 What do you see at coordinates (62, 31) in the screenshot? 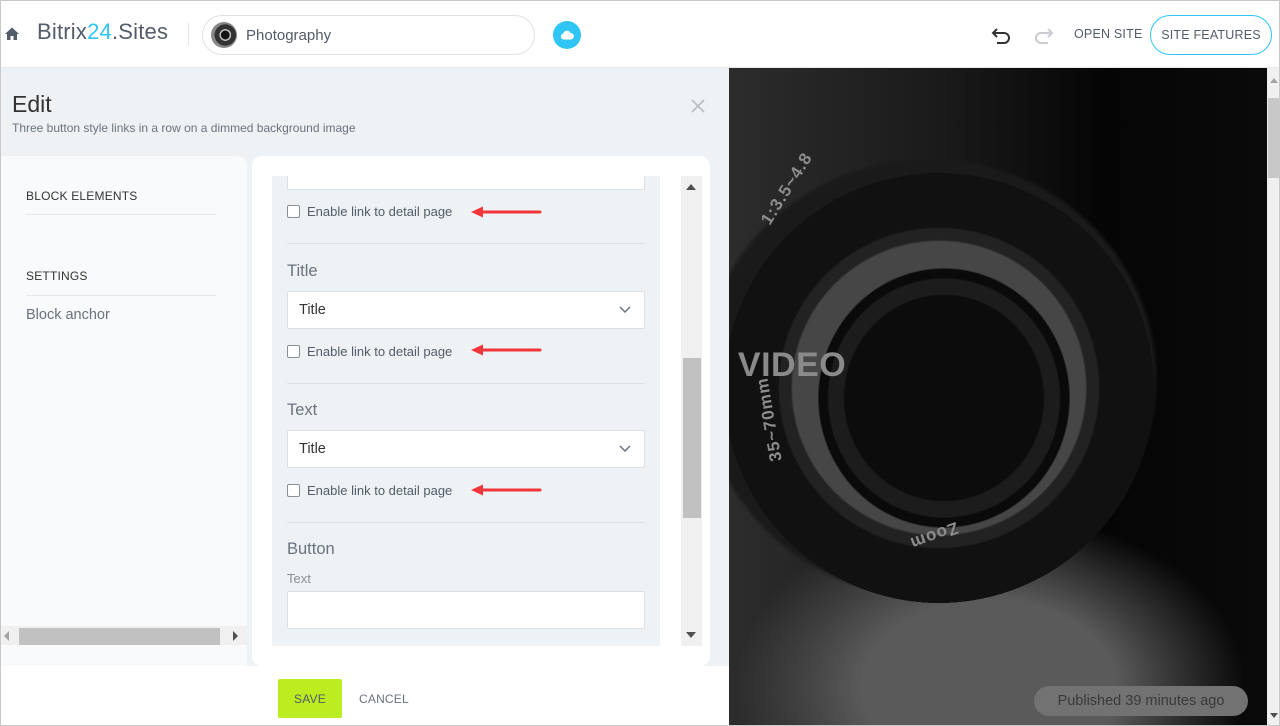
I see `logo-main: Bitrix` at bounding box center [62, 31].